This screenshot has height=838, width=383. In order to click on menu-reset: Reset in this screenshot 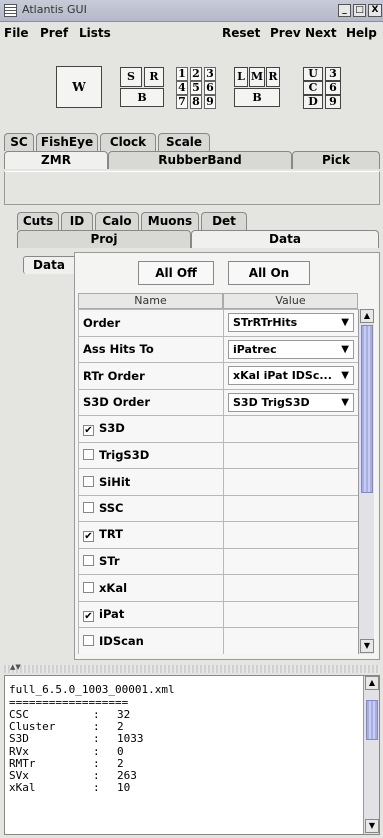, I will do `click(241, 33)`.